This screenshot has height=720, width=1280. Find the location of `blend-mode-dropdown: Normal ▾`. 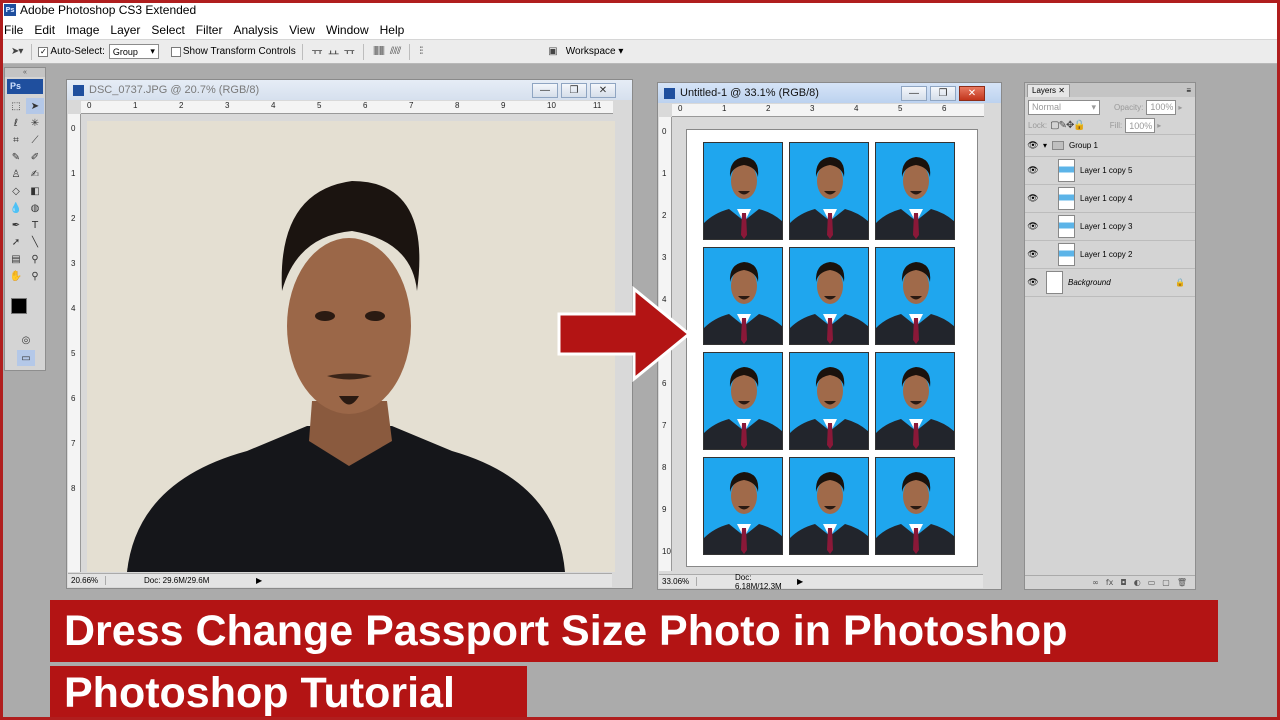

blend-mode-dropdown: Normal ▾ is located at coordinates (1064, 107).